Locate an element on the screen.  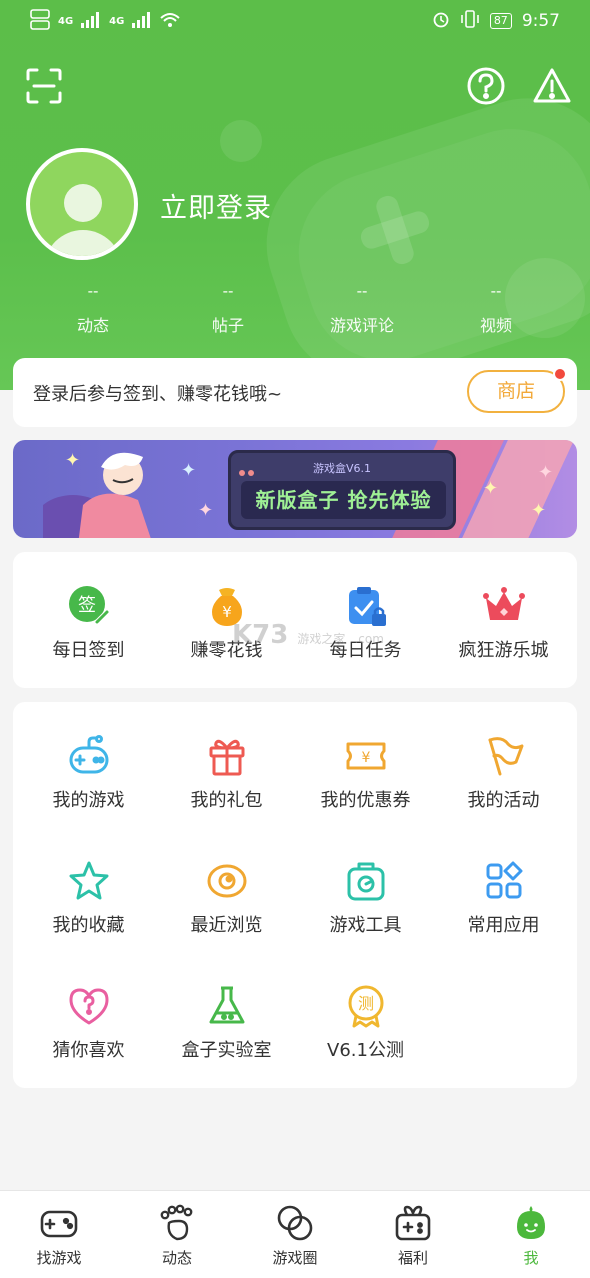
flag-icon is located at coordinates (504, 756).